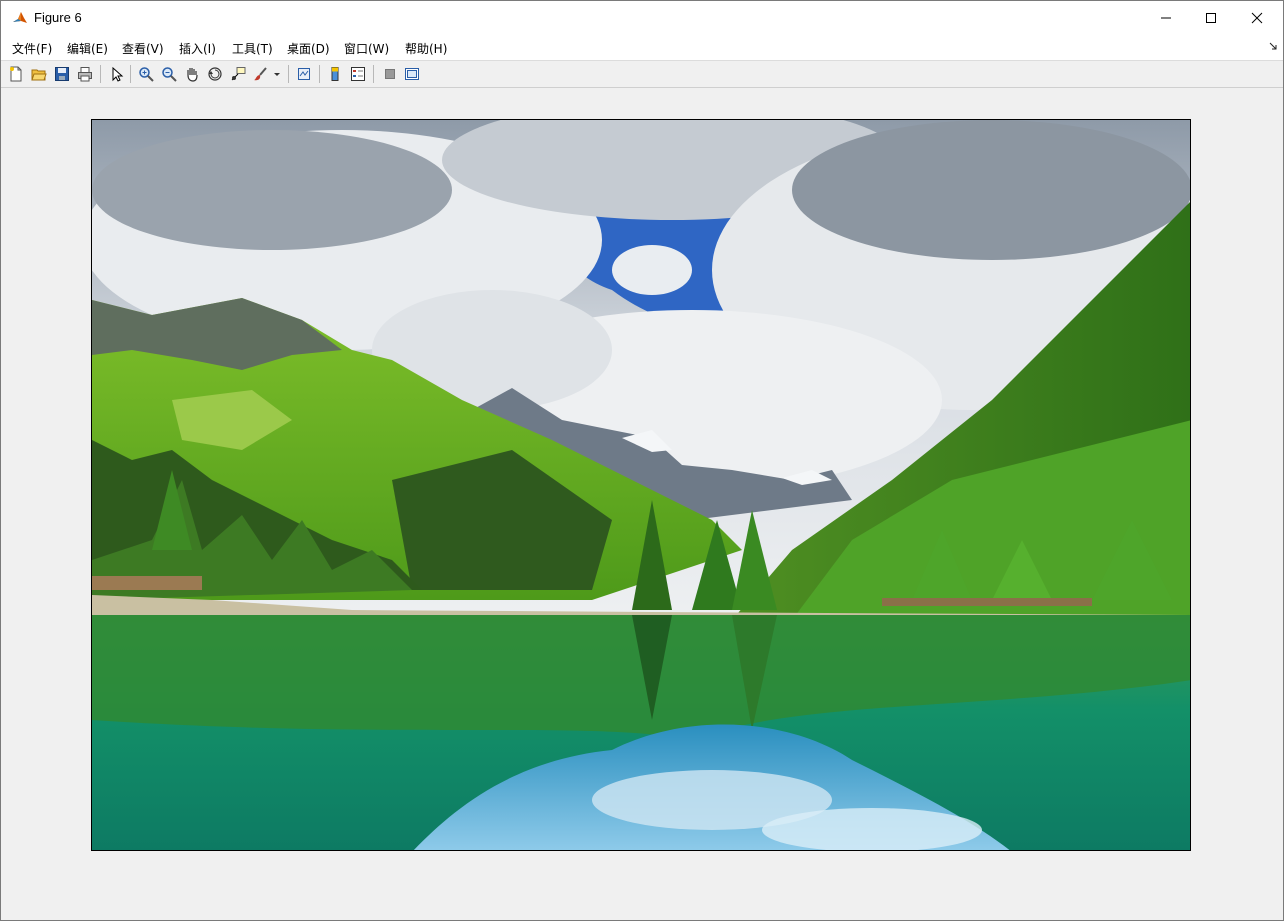 The image size is (1284, 921). I want to click on open-file-icon, so click(39, 74).